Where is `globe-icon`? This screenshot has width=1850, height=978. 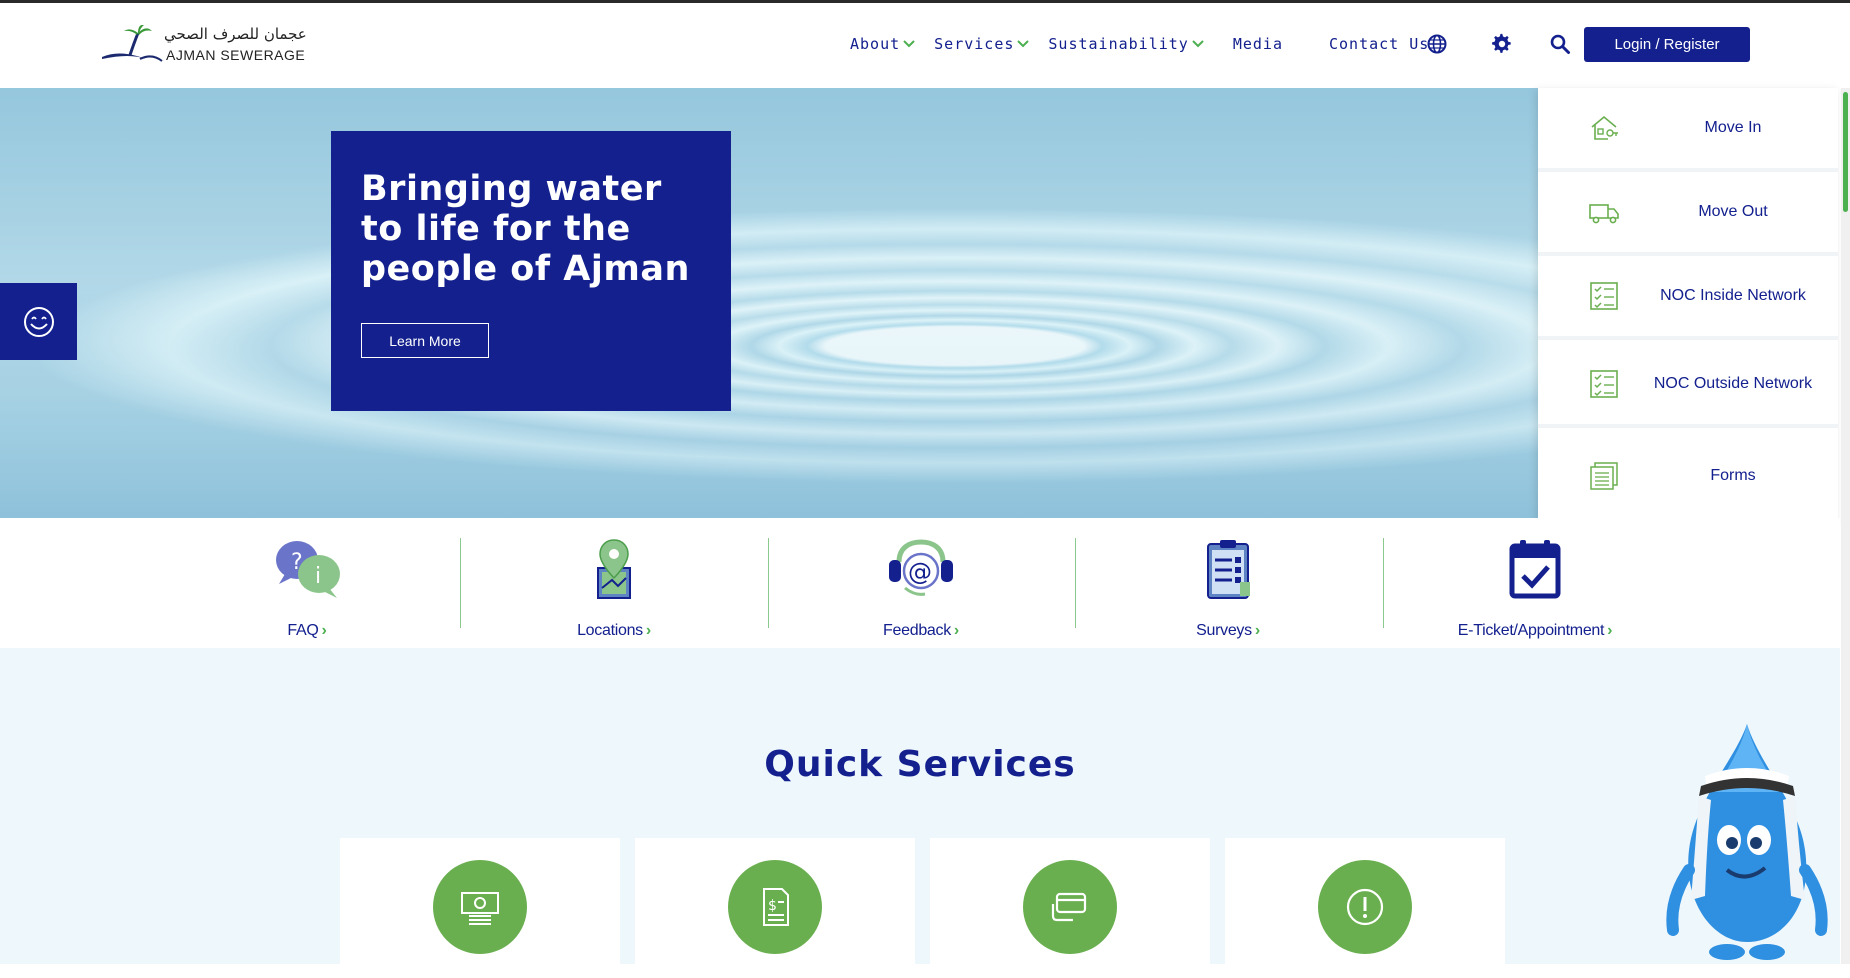 globe-icon is located at coordinates (1437, 44).